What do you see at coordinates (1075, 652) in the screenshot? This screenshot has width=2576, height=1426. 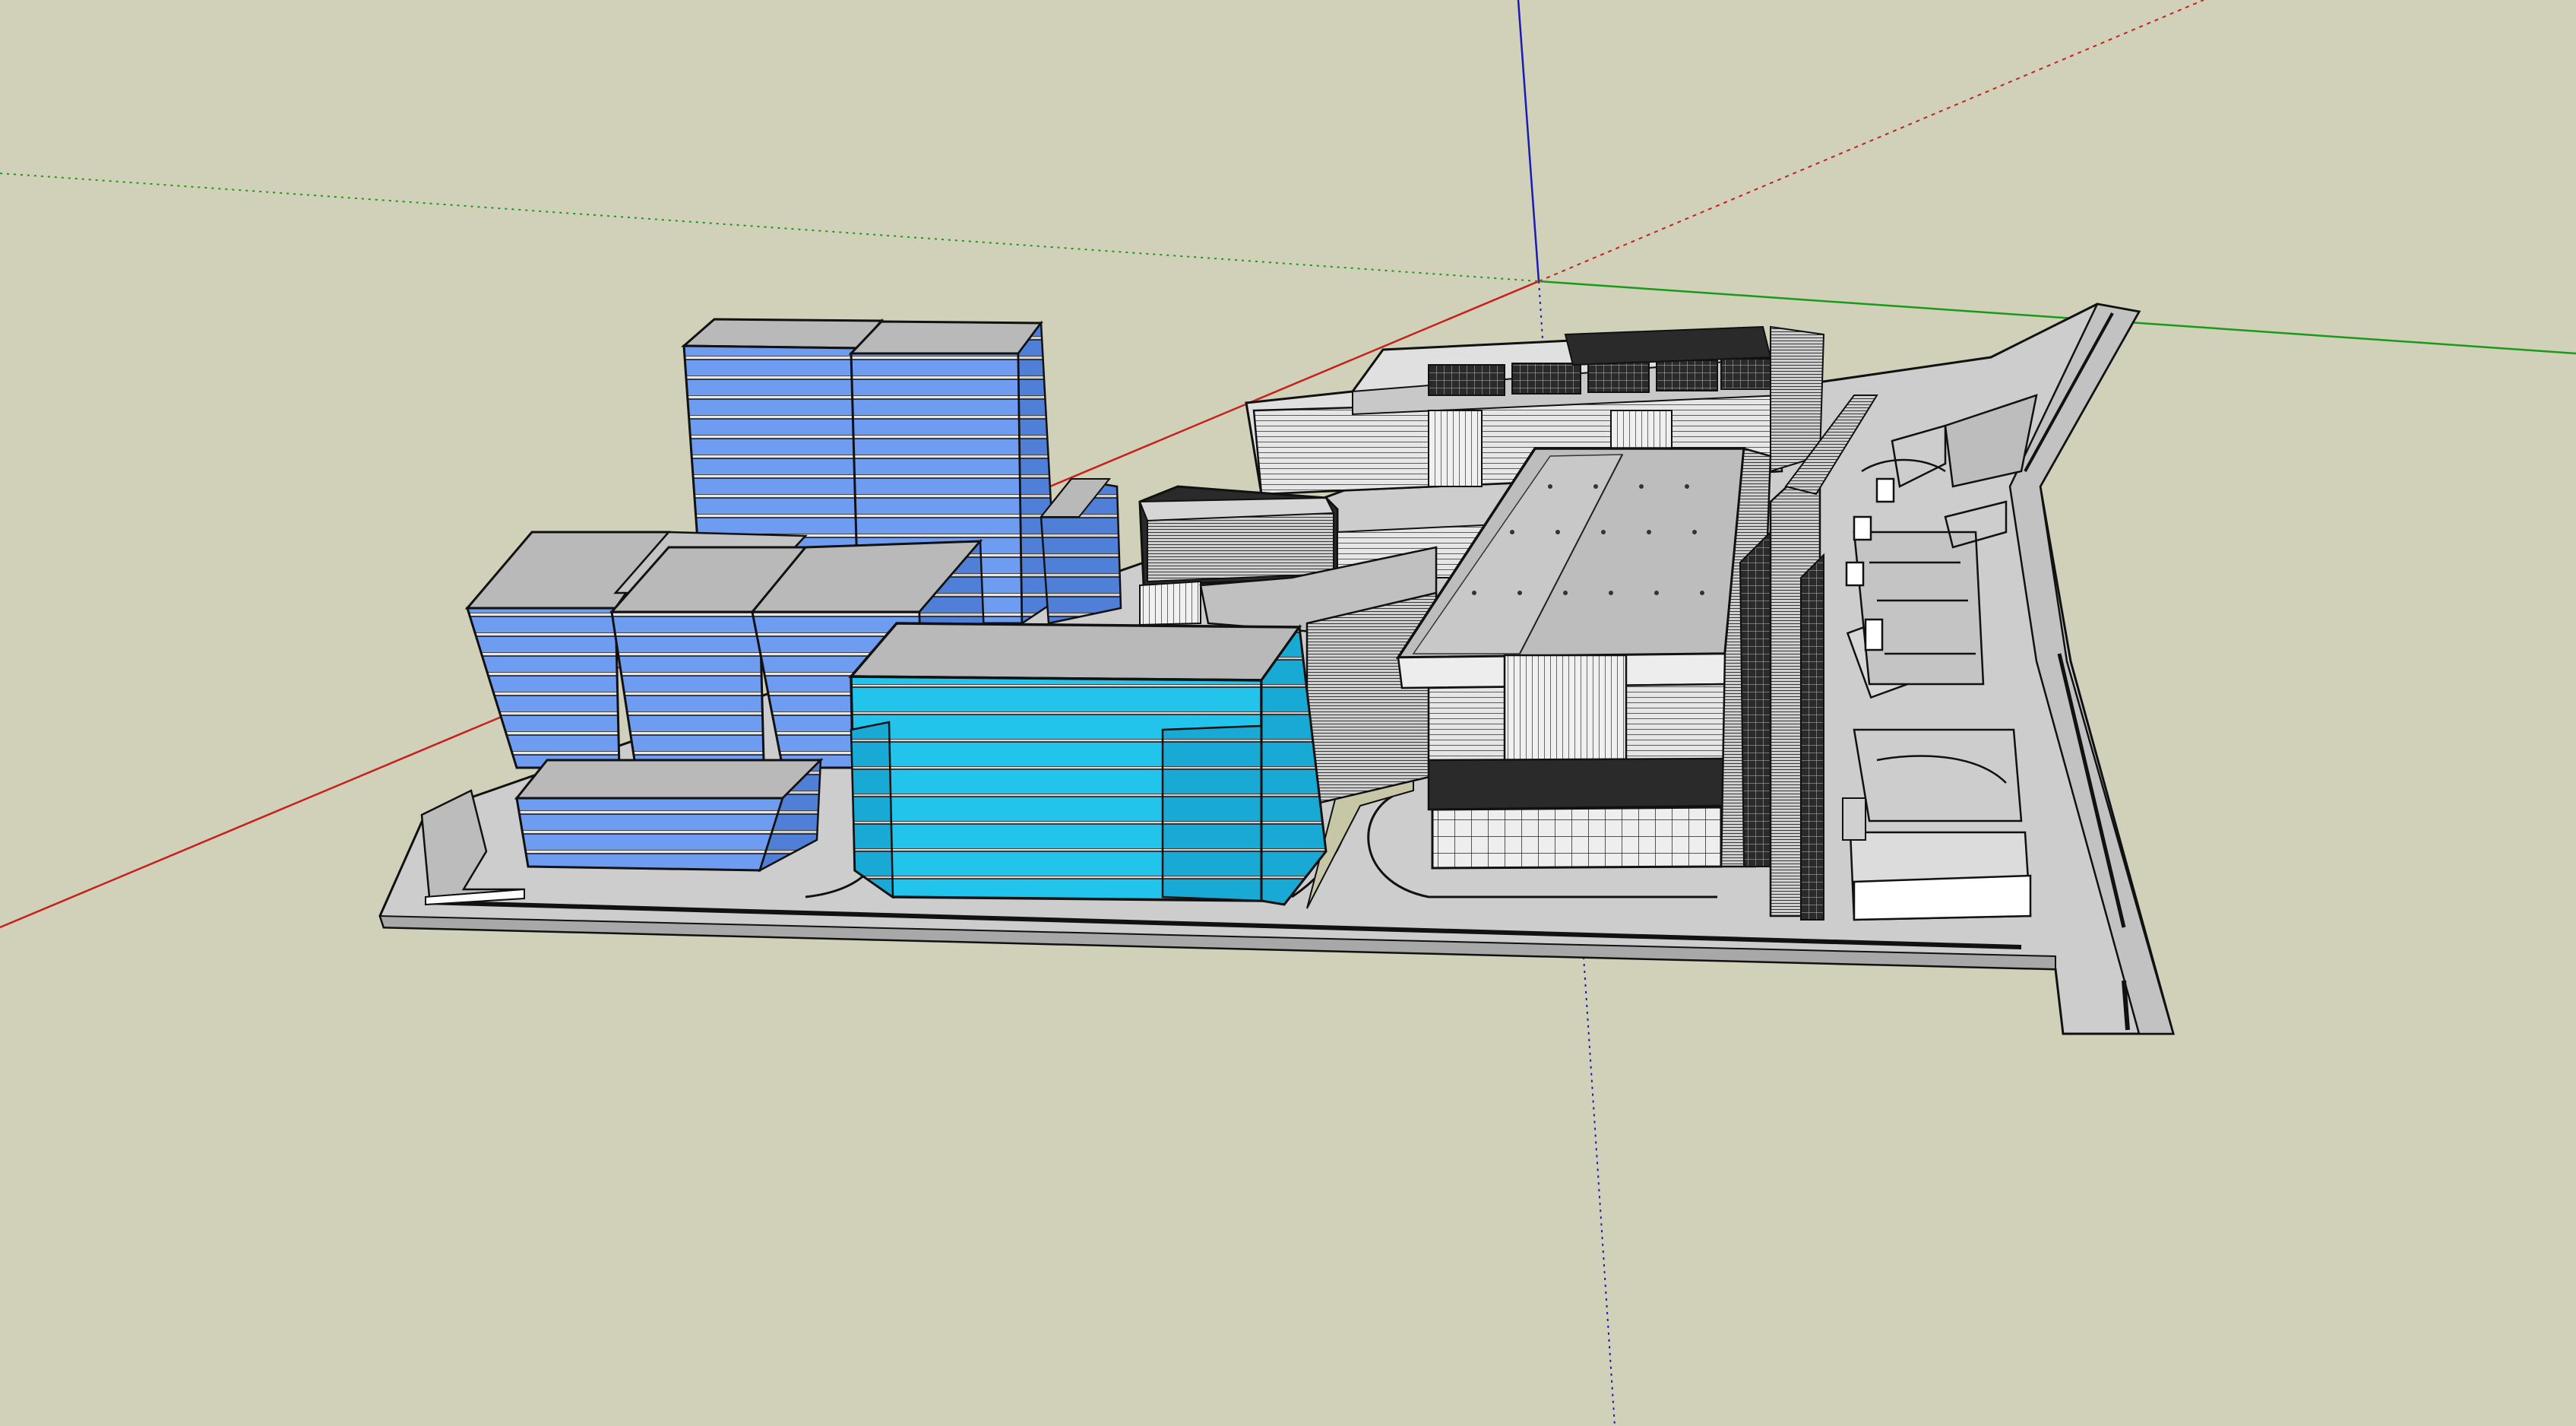 I see `cyan-building-roof` at bounding box center [1075, 652].